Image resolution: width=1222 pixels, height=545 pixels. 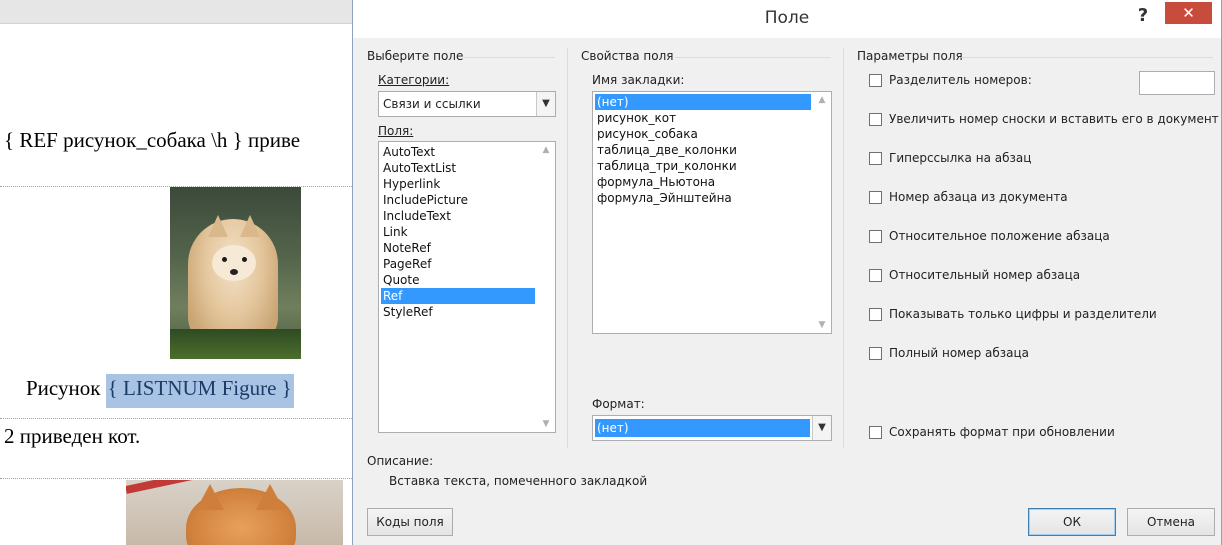 What do you see at coordinates (458, 312) in the screenshot?
I see `field-list-item: StyleRef` at bounding box center [458, 312].